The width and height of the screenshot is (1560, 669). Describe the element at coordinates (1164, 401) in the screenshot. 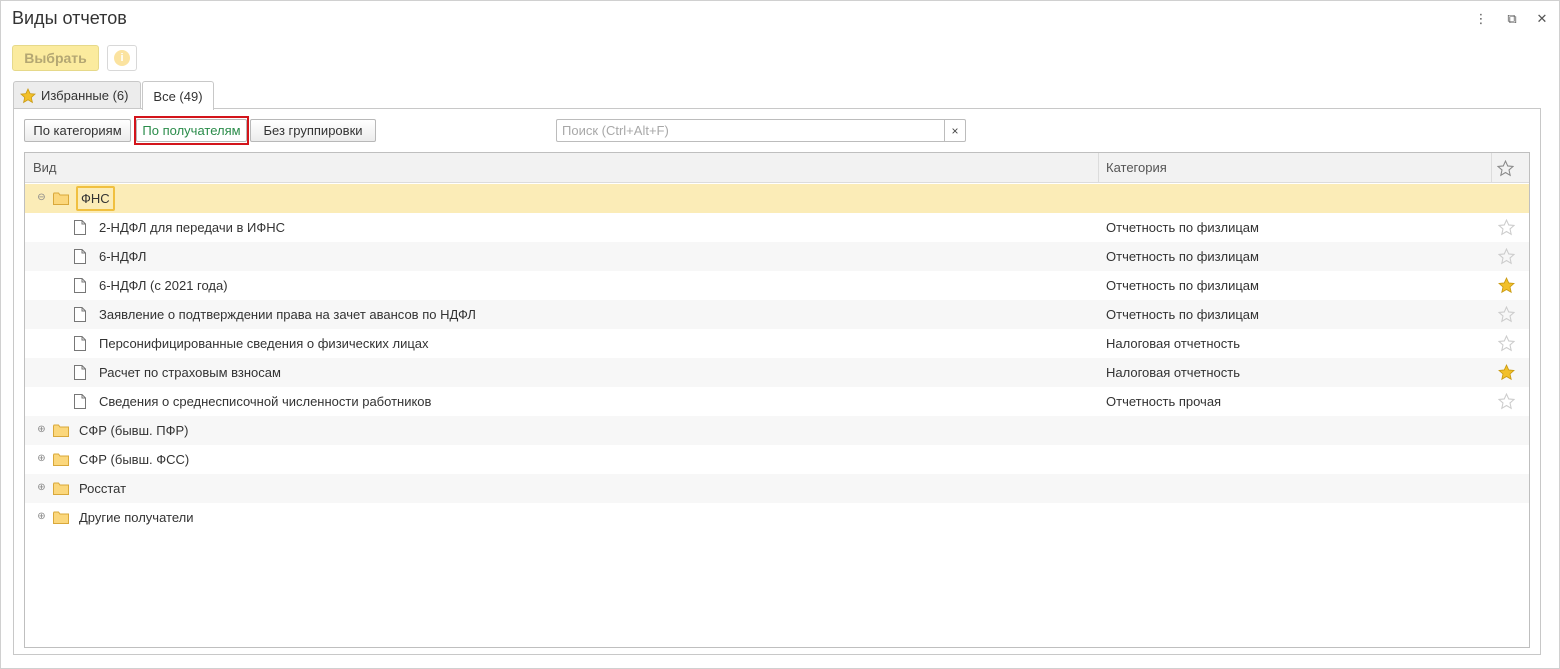

I see `report-category: Отчетность прочая` at that location.